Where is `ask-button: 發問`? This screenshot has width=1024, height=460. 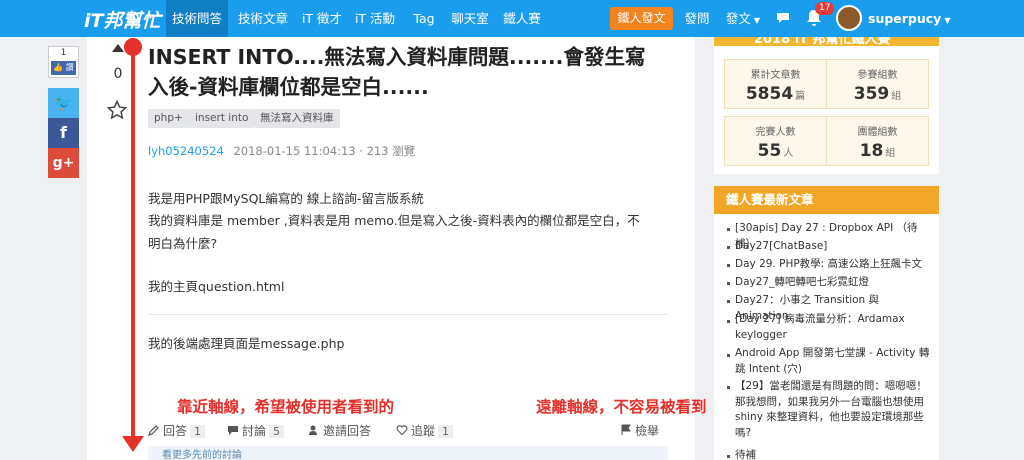 ask-button: 發問 is located at coordinates (697, 18).